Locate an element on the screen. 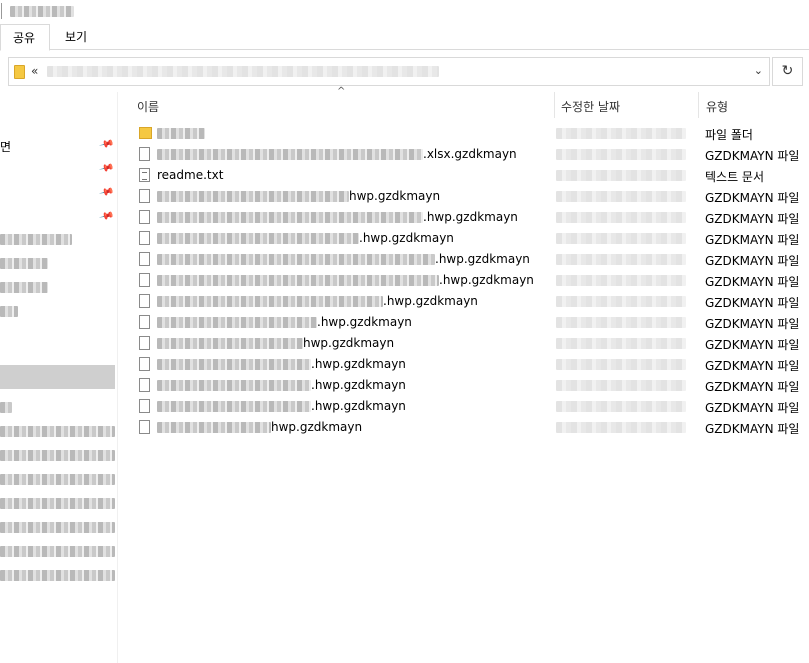 The height and width of the screenshot is (663, 809). tab-view: 보기 is located at coordinates (76, 37).